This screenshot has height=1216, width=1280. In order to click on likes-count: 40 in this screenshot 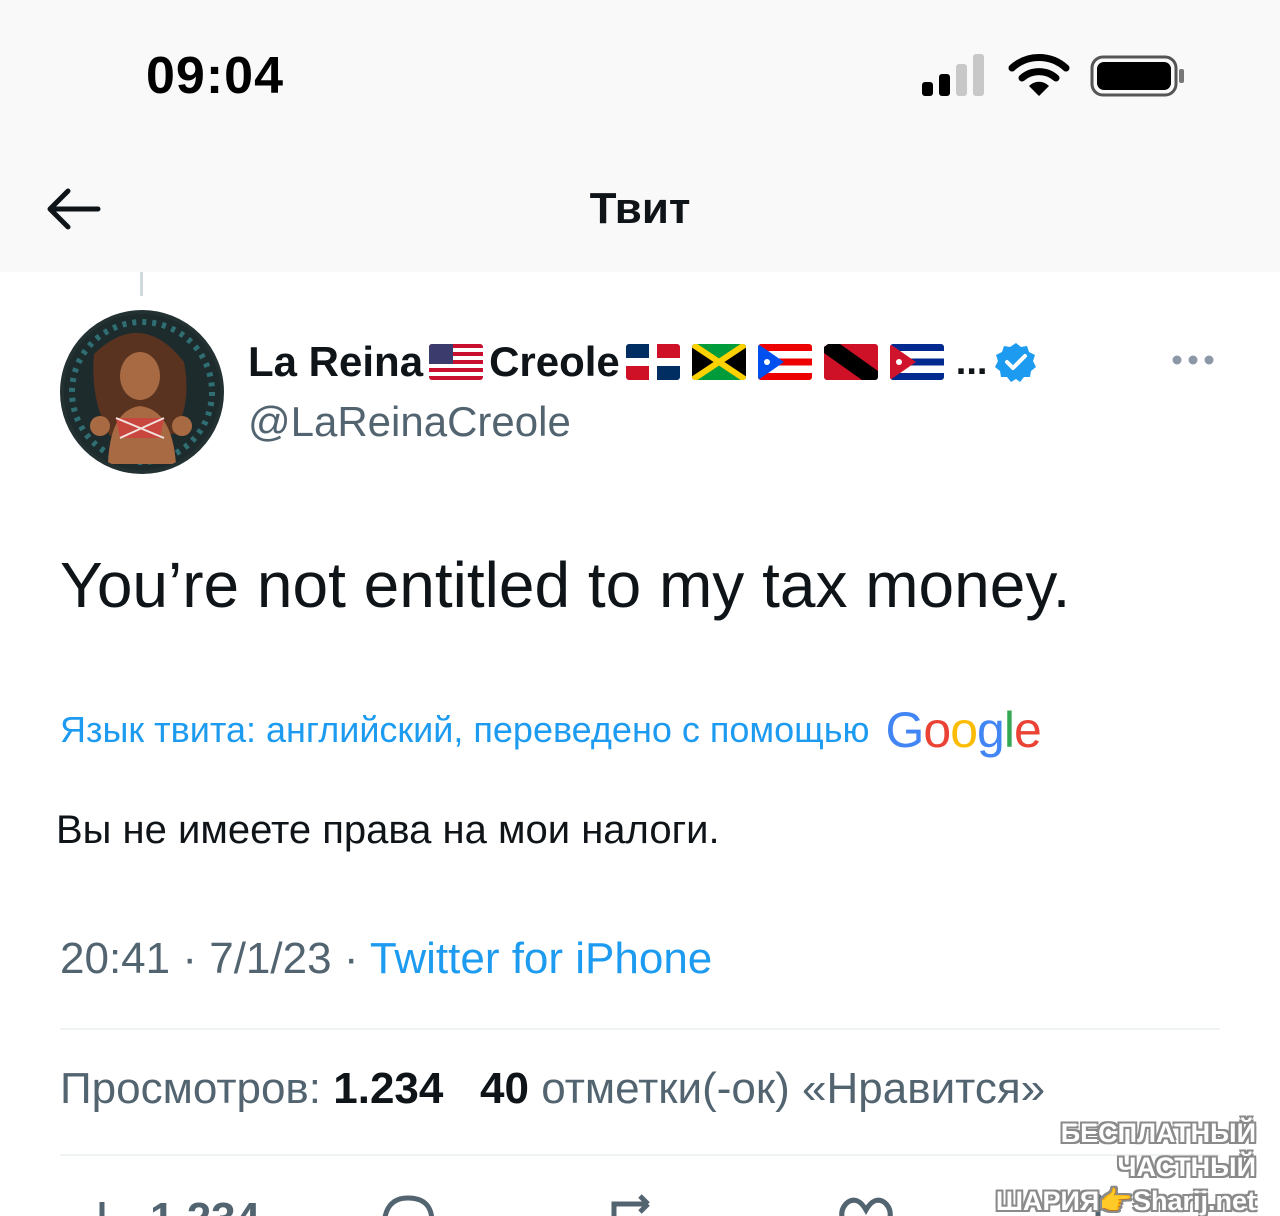, I will do `click(504, 1088)`.